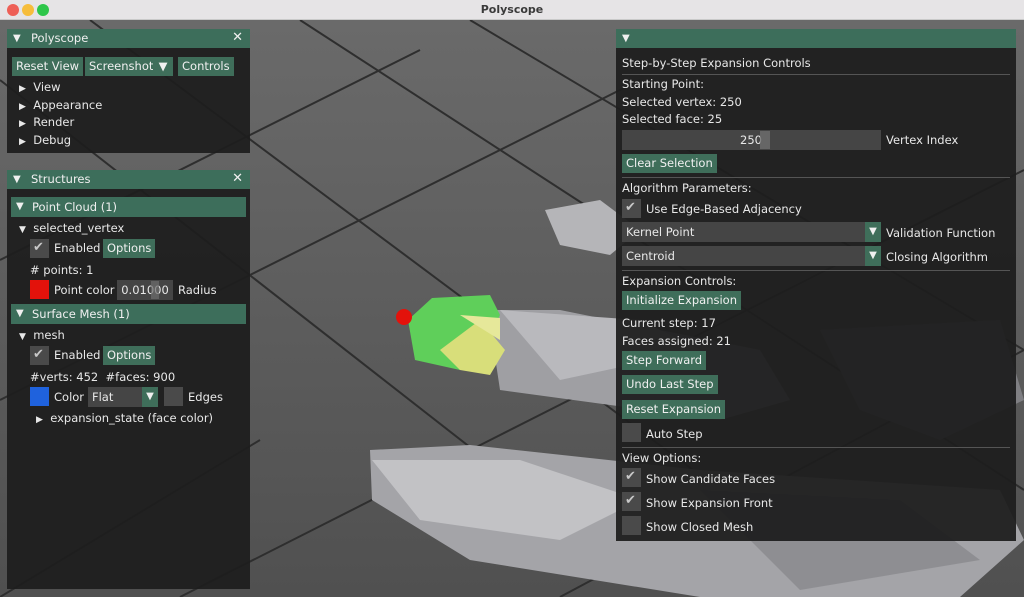  I want to click on edge-adjacency-checkbox: ✔, so click(631, 208).